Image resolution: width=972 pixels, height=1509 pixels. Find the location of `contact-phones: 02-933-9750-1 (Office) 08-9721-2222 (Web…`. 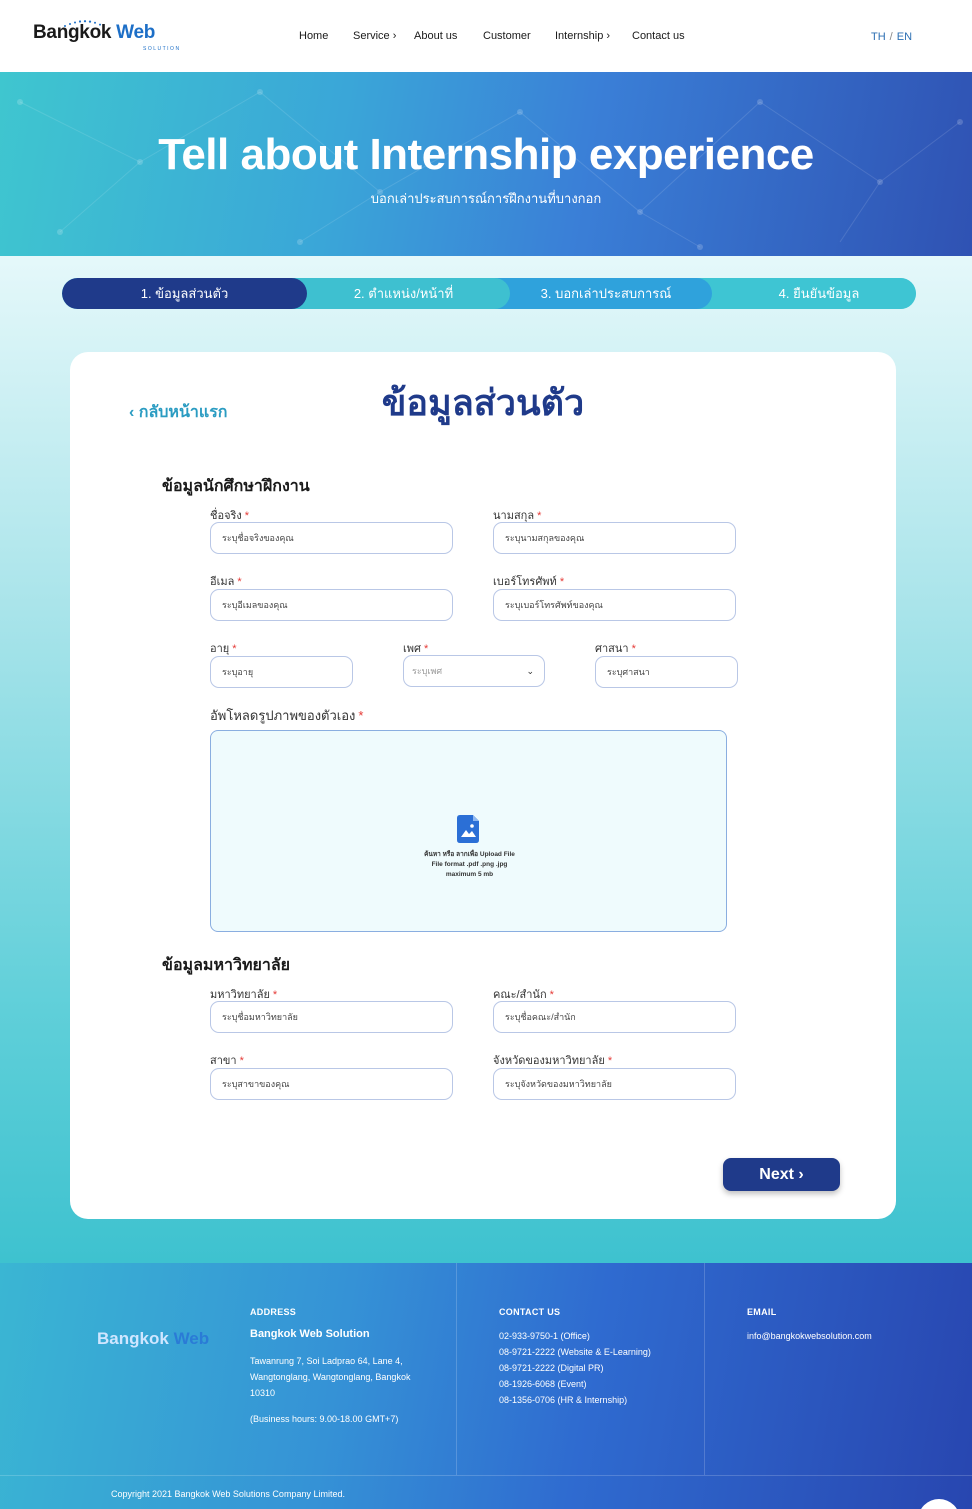

contact-phones: 02-933-9750-1 (Office) 08-9721-2222 (Web… is located at coordinates (575, 1368).